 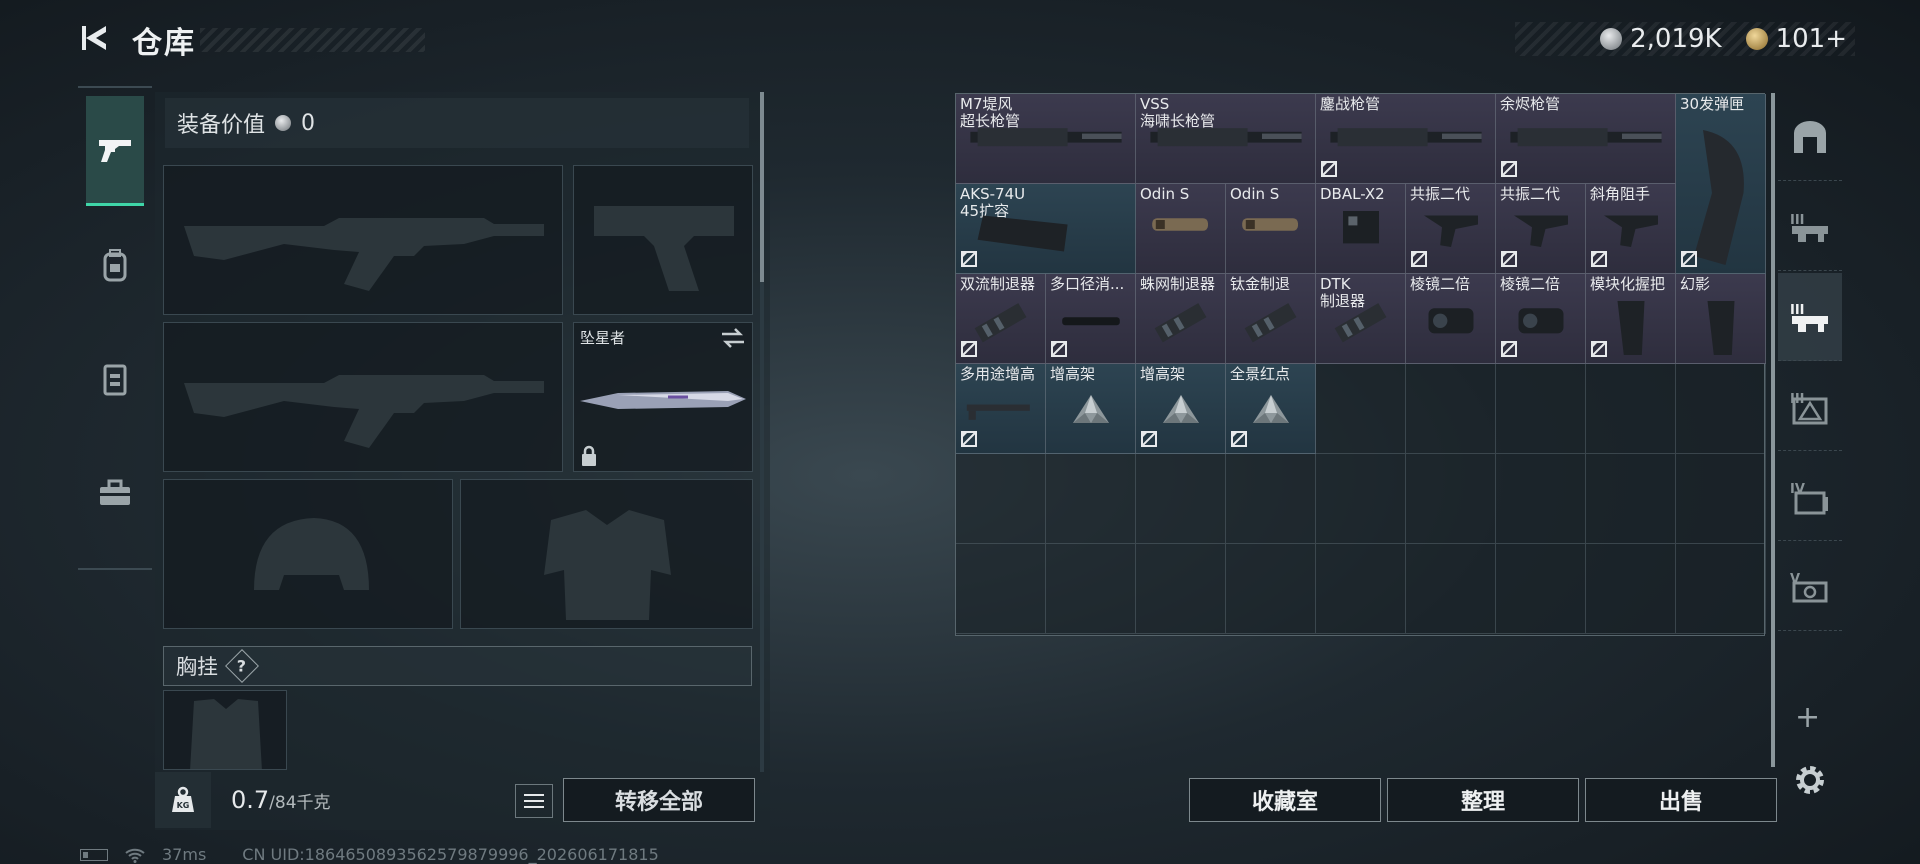 I want to click on title-decoration, so click(x=312, y=40).